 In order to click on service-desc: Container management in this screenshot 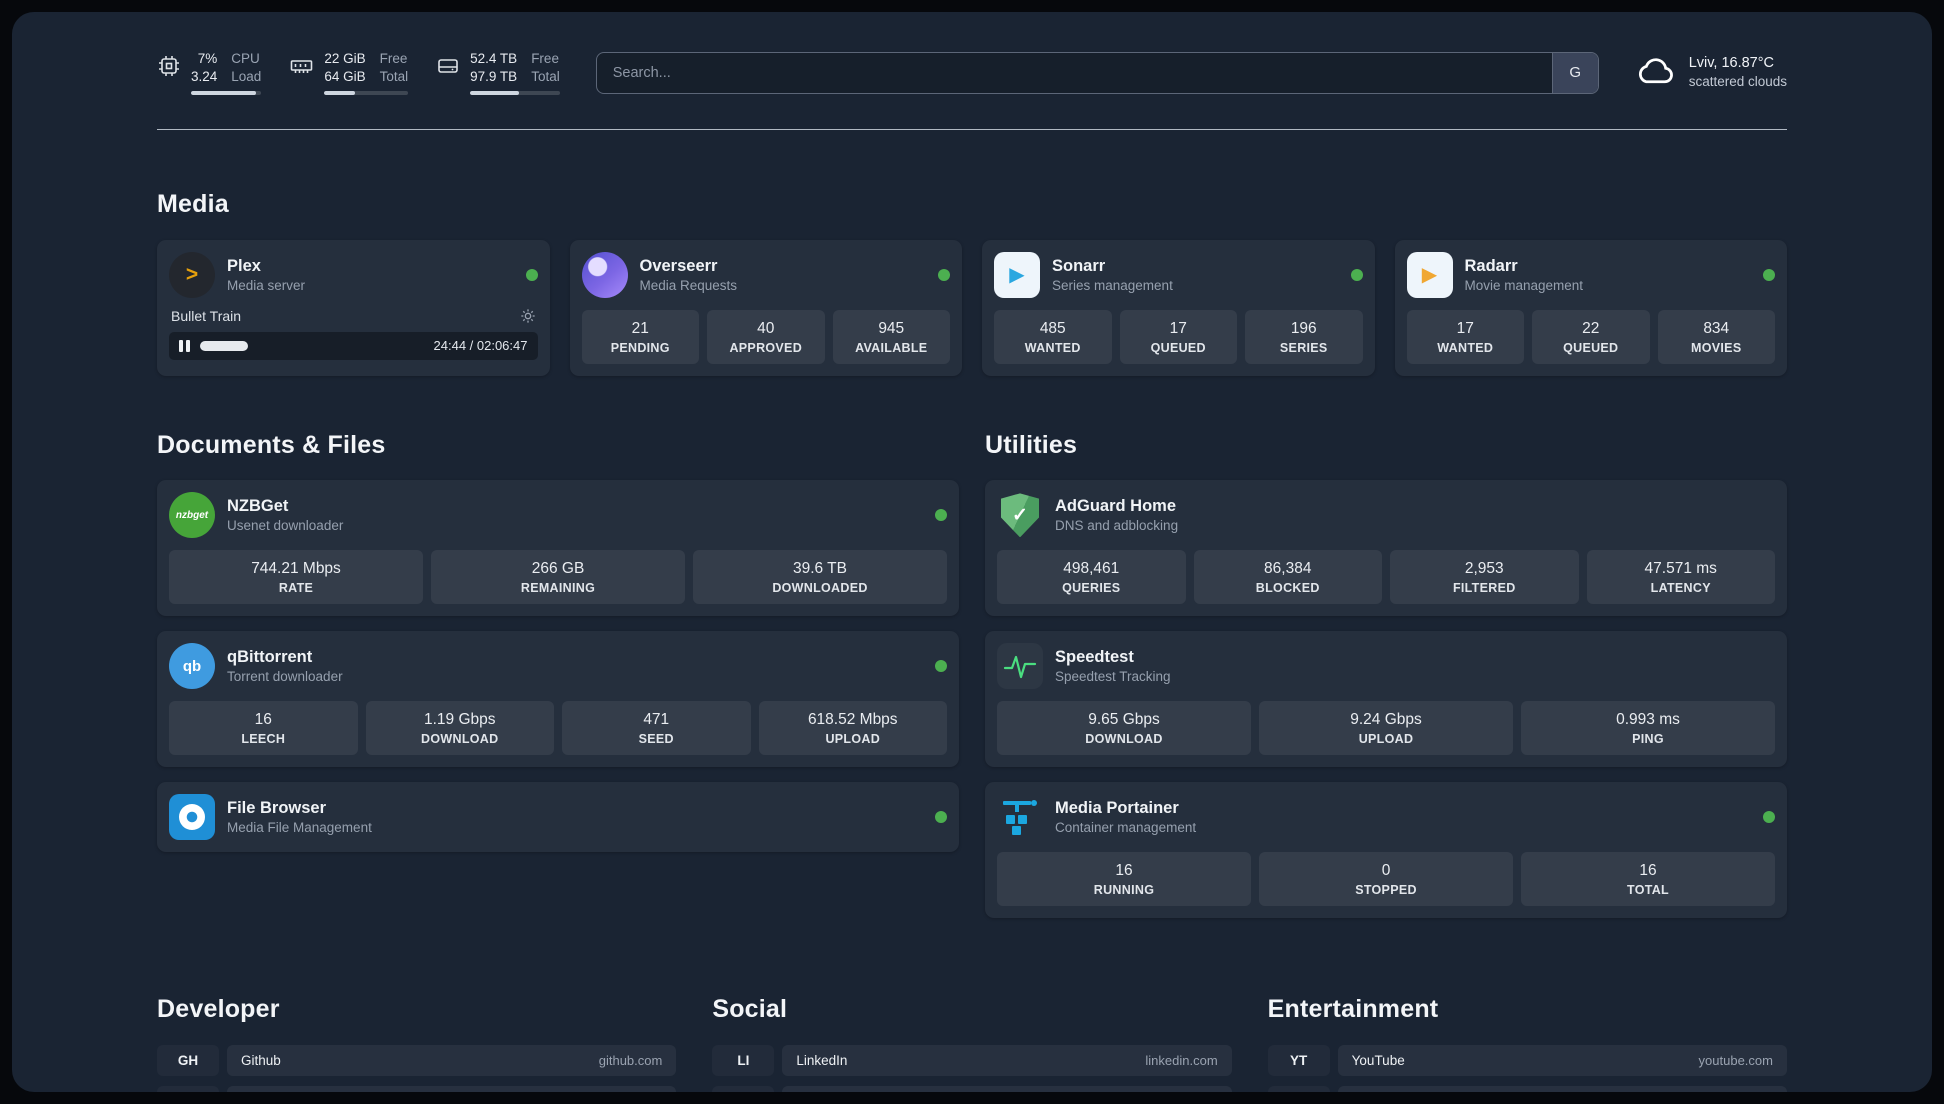, I will do `click(1126, 828)`.